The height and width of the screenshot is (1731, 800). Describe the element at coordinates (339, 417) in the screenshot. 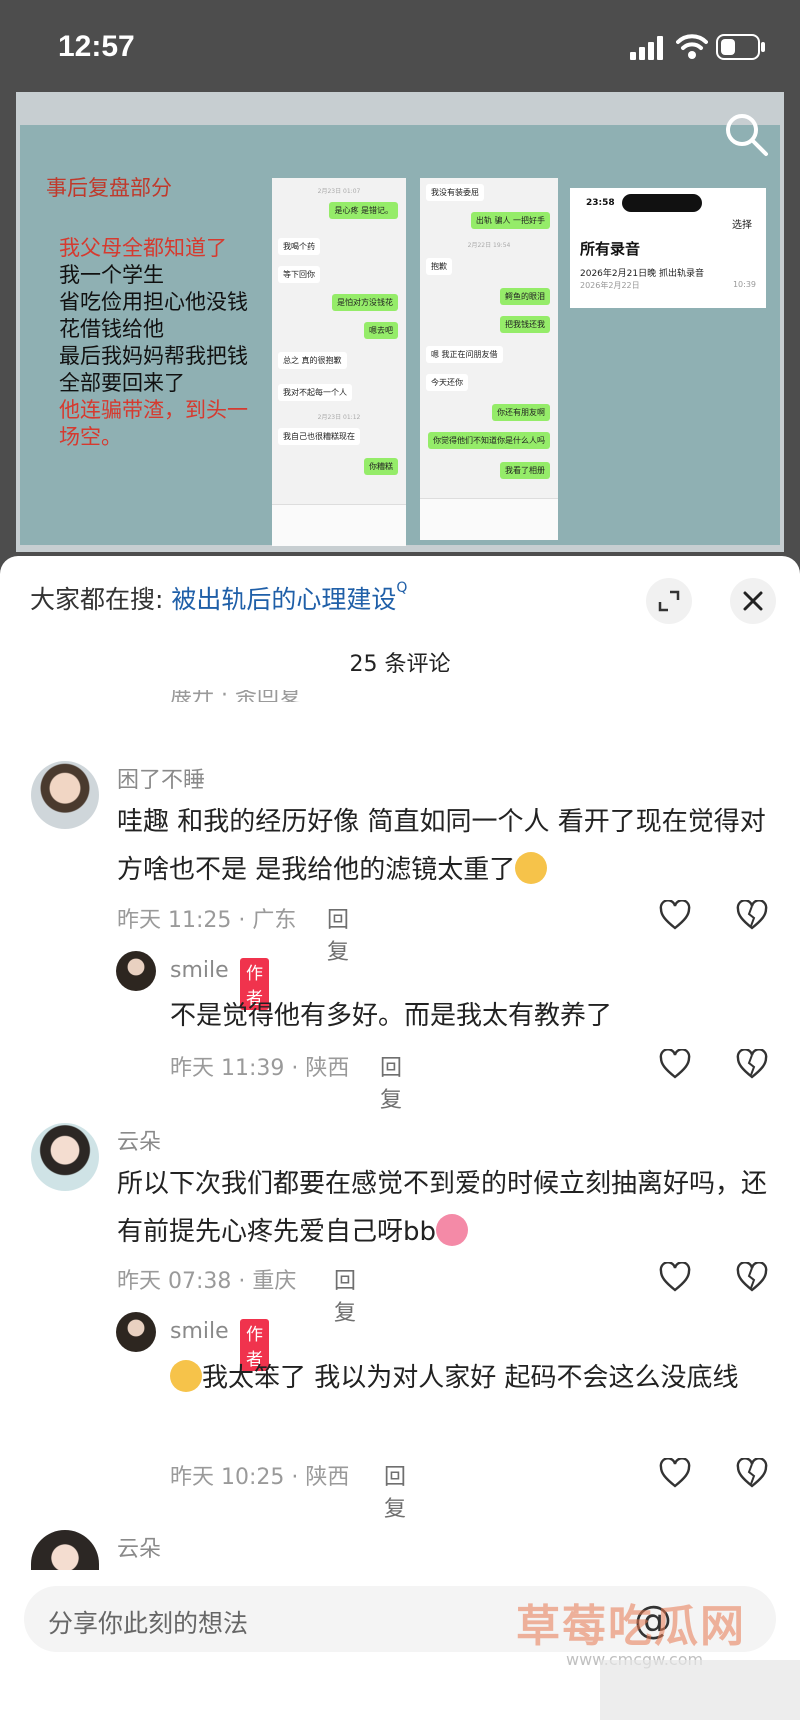

I see `chat-timestamp: 2月23日 01:12` at that location.